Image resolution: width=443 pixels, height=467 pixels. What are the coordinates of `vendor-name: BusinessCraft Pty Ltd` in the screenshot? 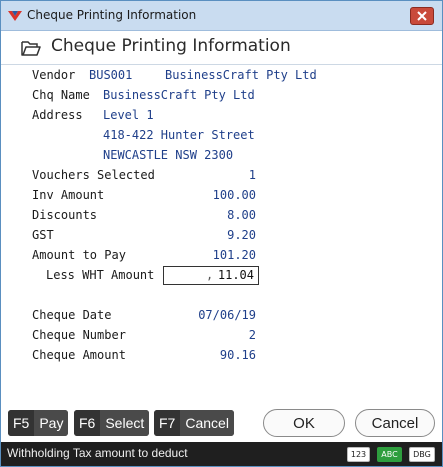 It's located at (241, 75).